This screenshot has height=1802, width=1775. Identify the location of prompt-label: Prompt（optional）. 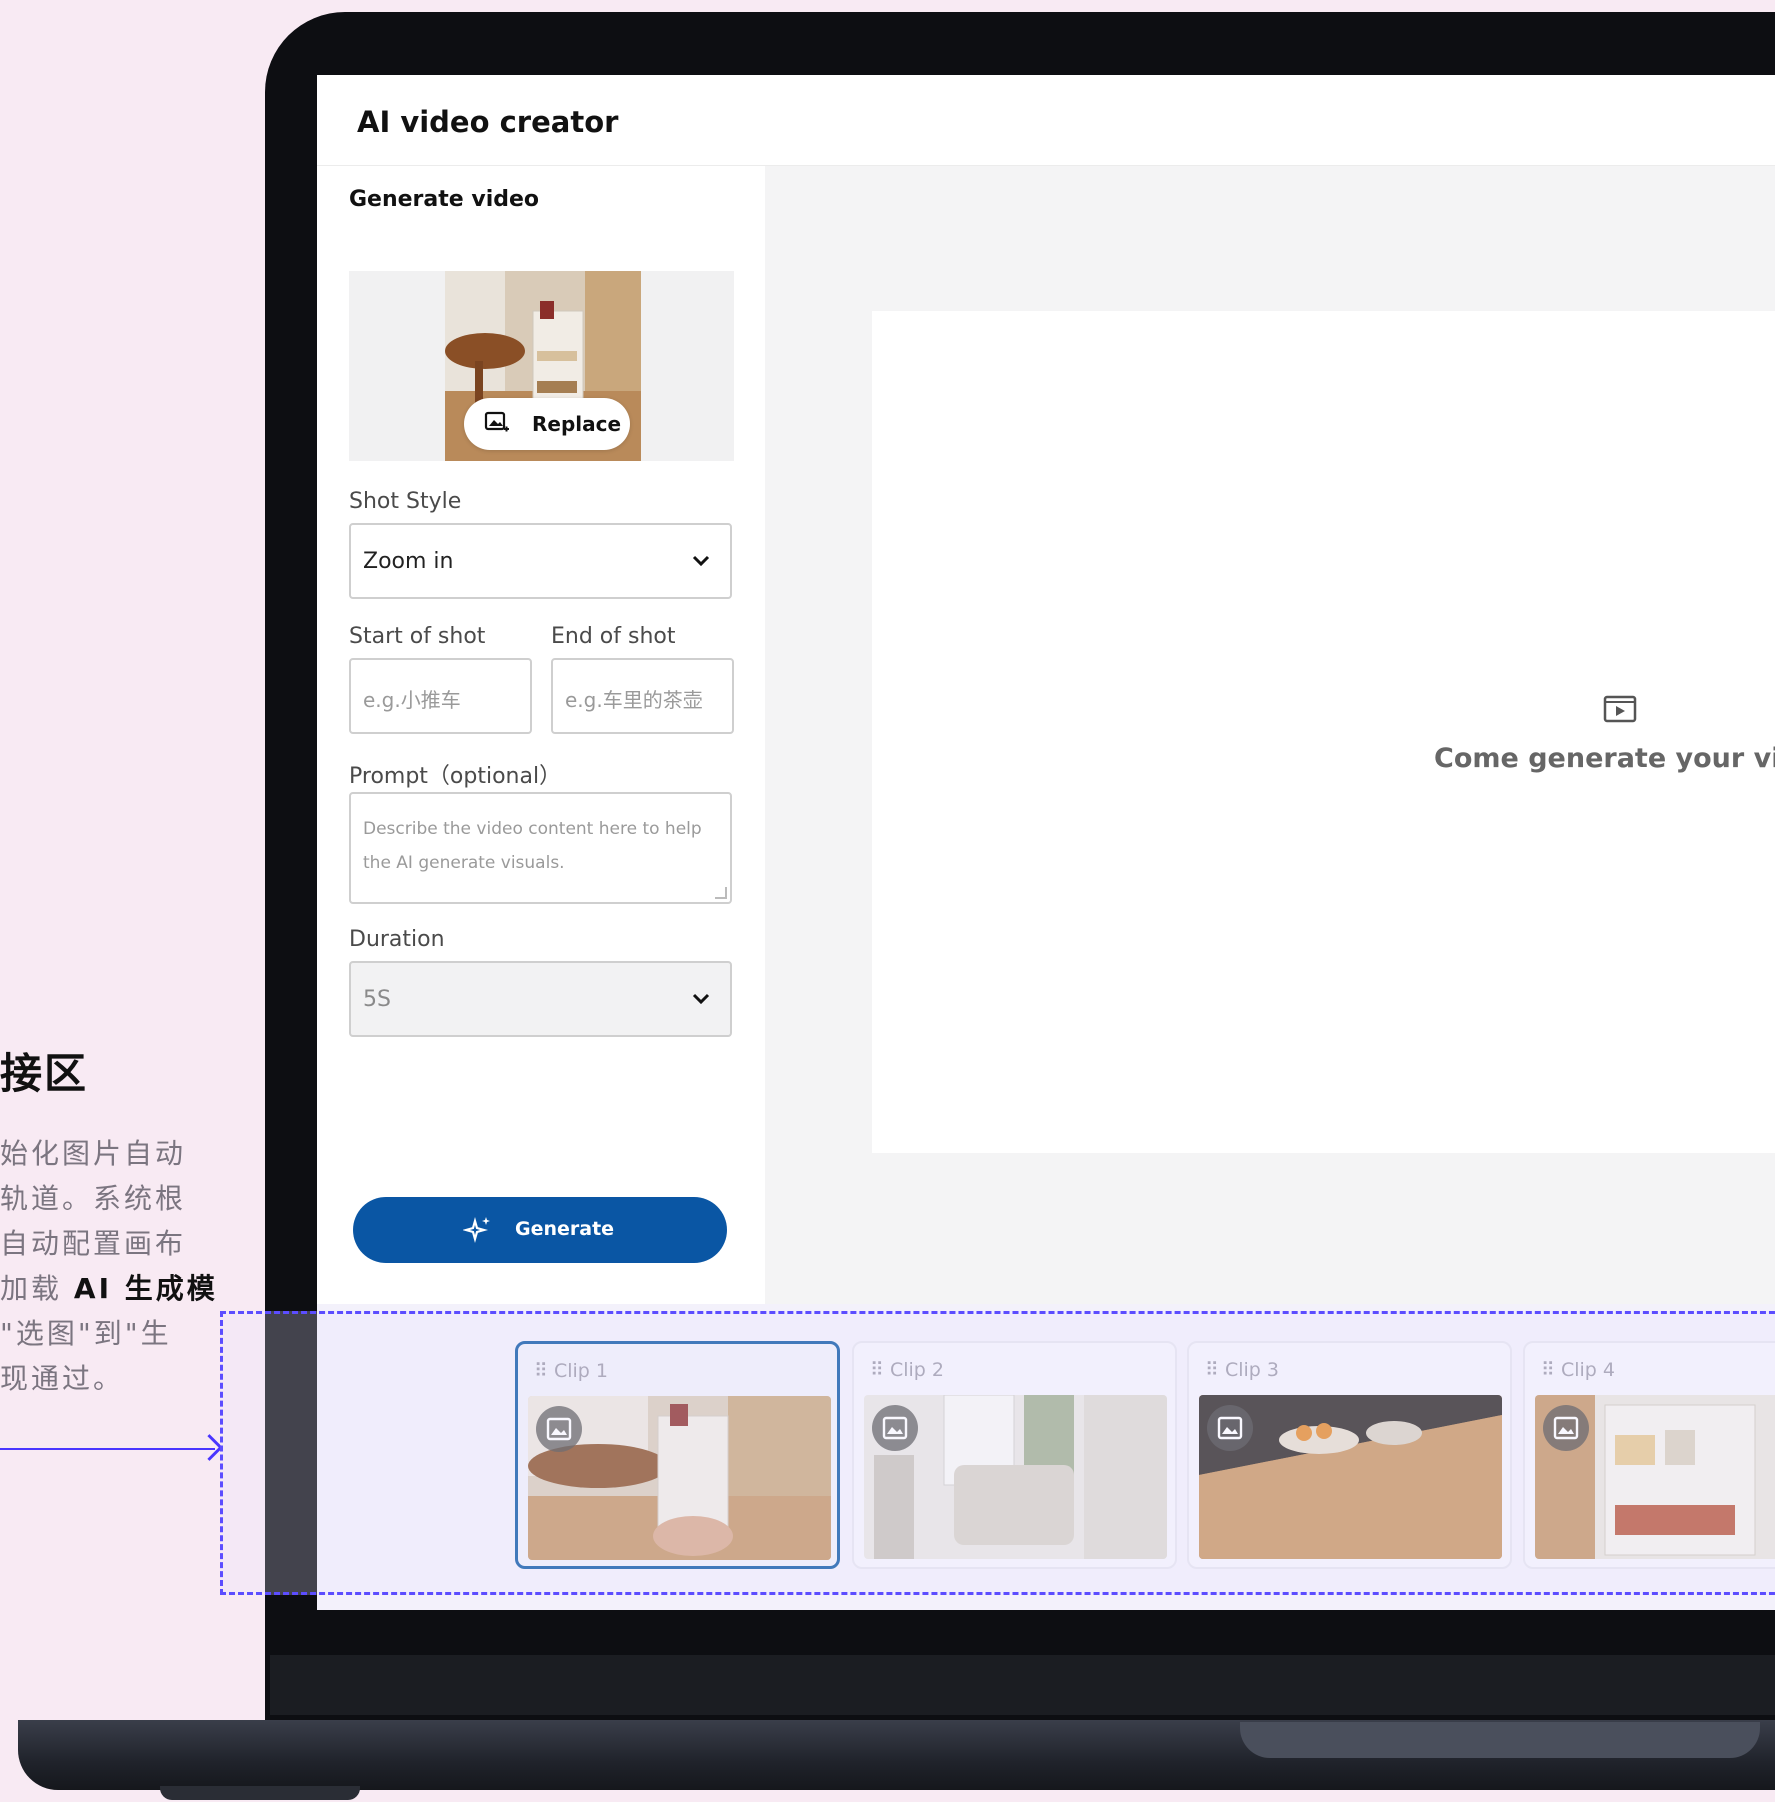
(455, 776).